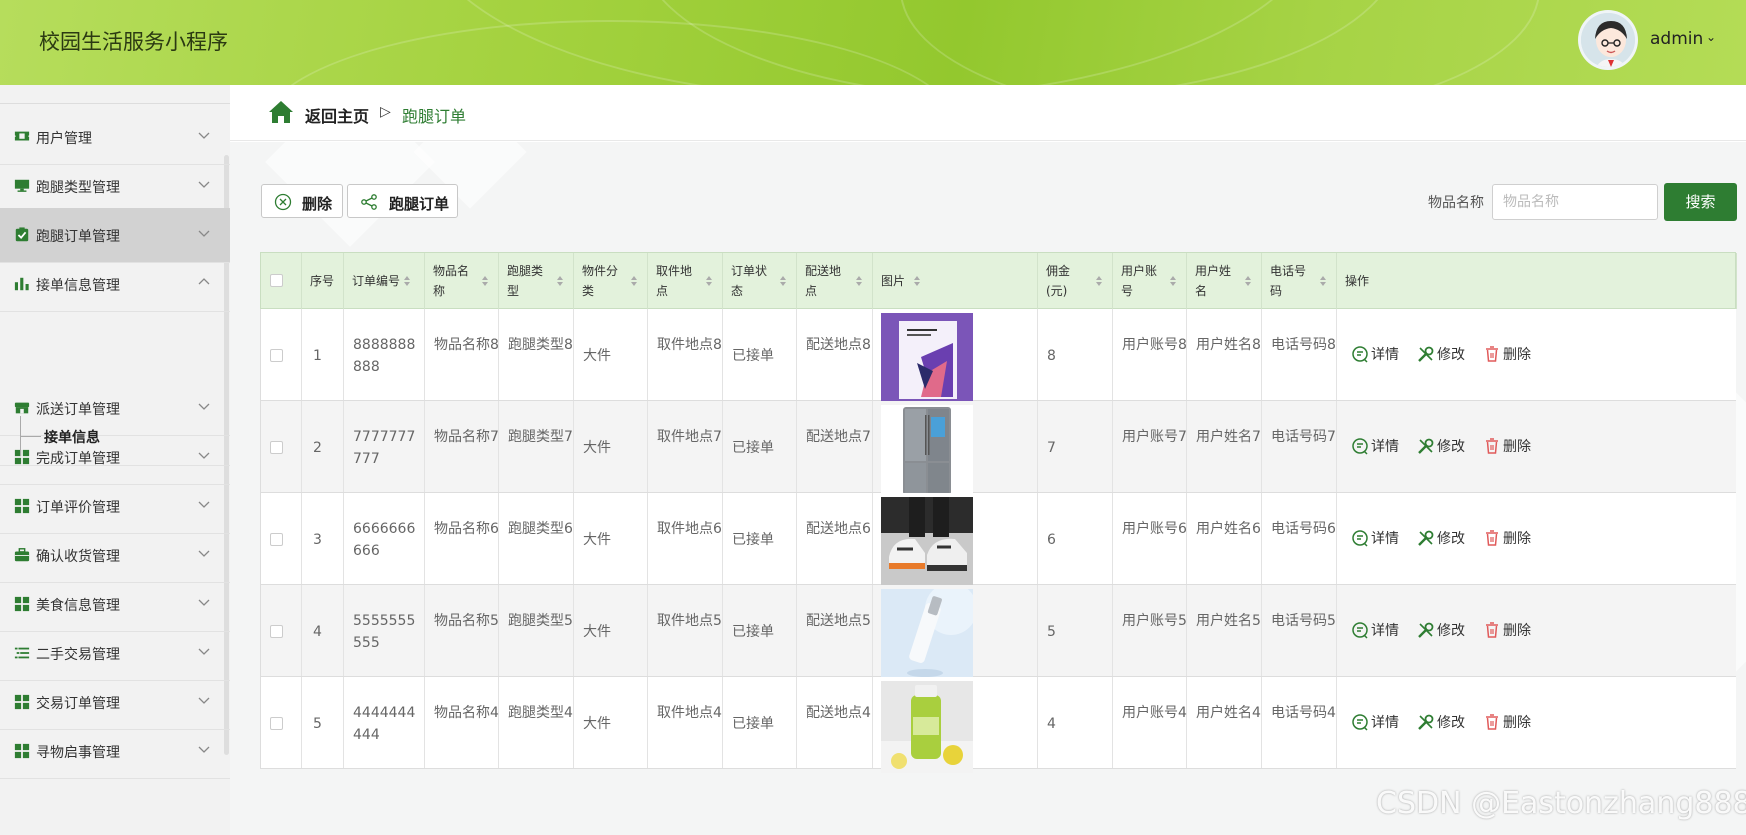  What do you see at coordinates (78, 704) in the screenshot?
I see `sidebar-item-label: 交易订单管理` at bounding box center [78, 704].